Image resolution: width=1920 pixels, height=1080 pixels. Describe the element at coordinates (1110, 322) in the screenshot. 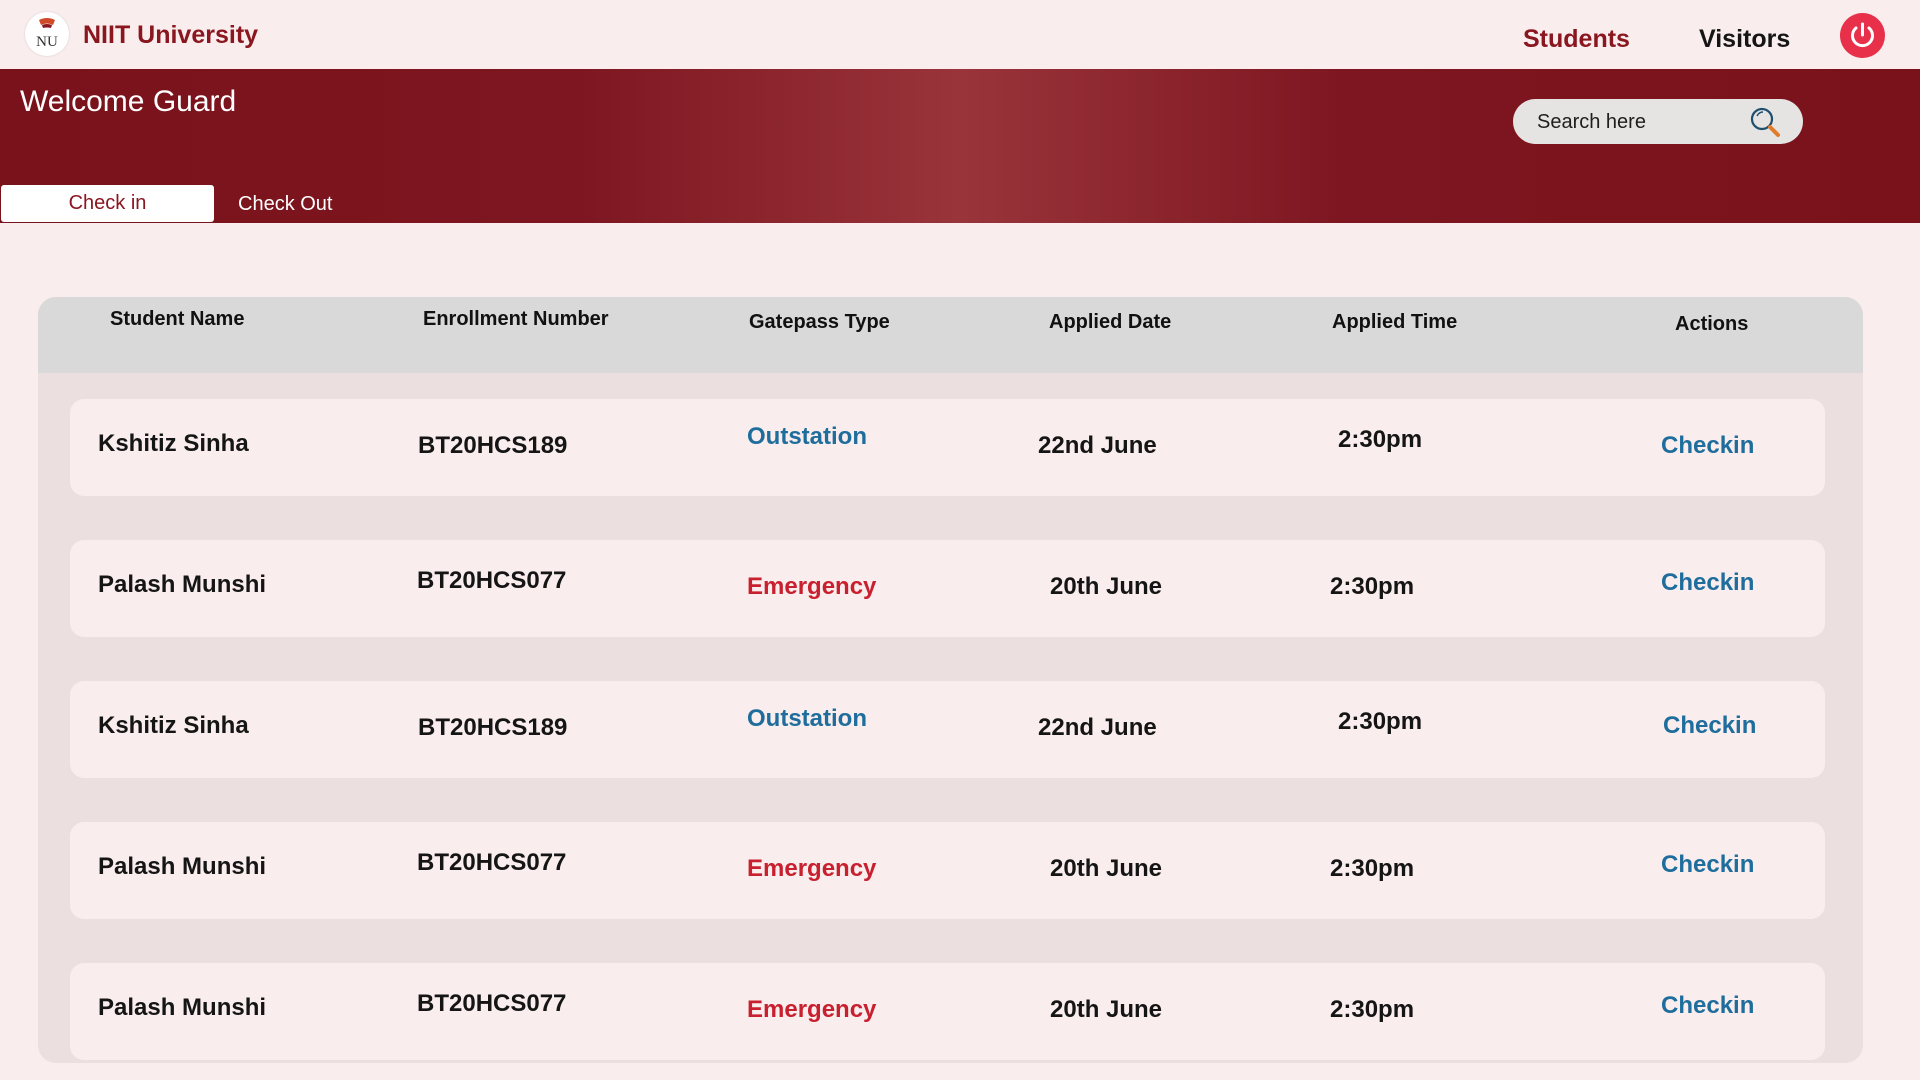

I see `column-applied-date: Applied Date` at that location.